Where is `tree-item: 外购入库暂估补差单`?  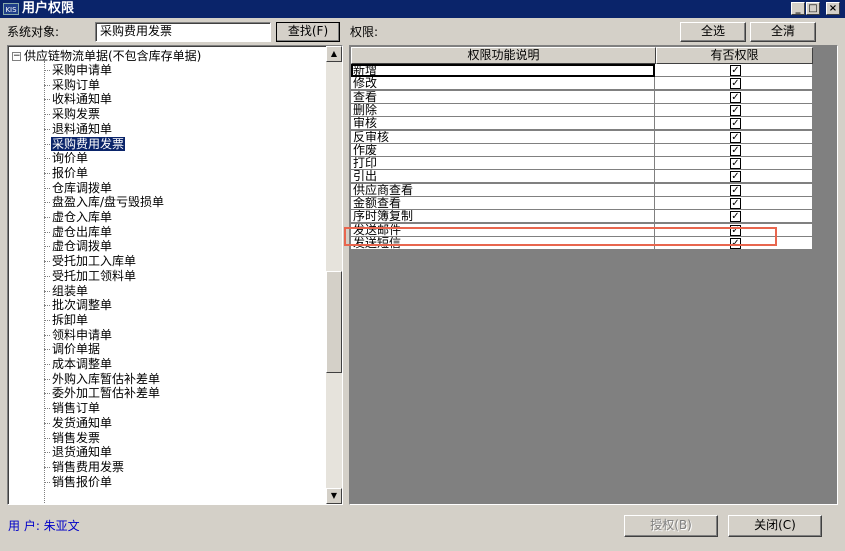 tree-item: 外购入库暂估补差单 is located at coordinates (102, 379).